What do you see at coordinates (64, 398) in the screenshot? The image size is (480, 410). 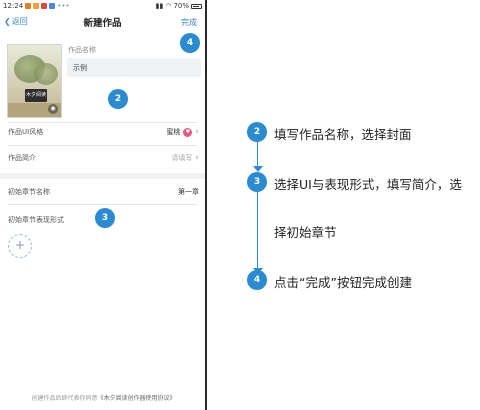 I see `footer-prefix: 创建作品后即代表你同意` at bounding box center [64, 398].